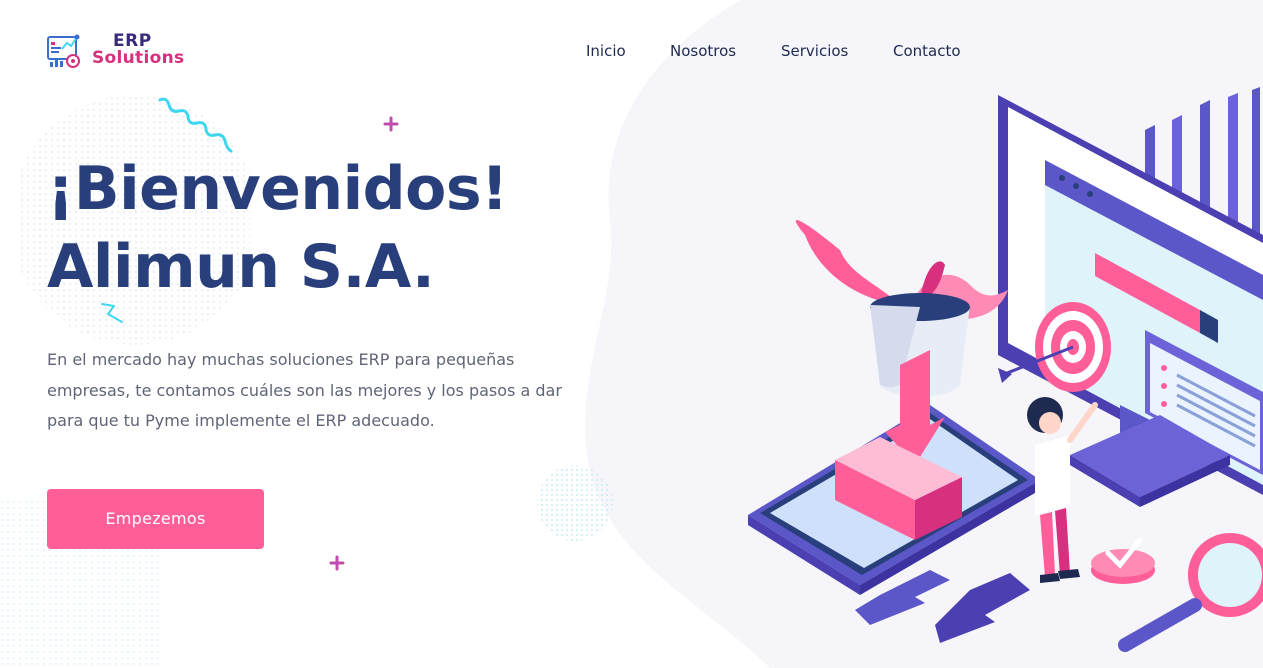 The image size is (1263, 668). What do you see at coordinates (814, 51) in the screenshot?
I see `nav-item-servicios: Servicios` at bounding box center [814, 51].